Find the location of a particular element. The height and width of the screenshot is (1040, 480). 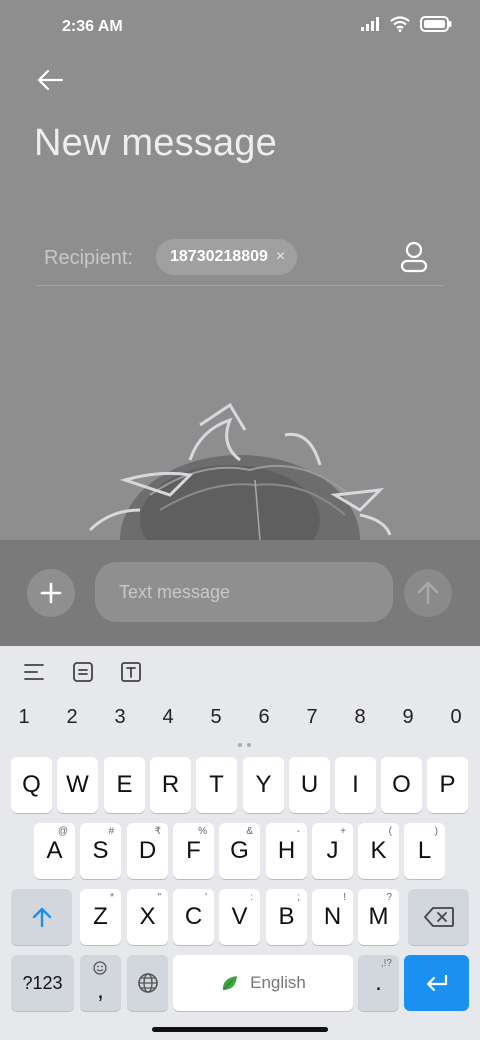

key-j: J + is located at coordinates (332, 851).